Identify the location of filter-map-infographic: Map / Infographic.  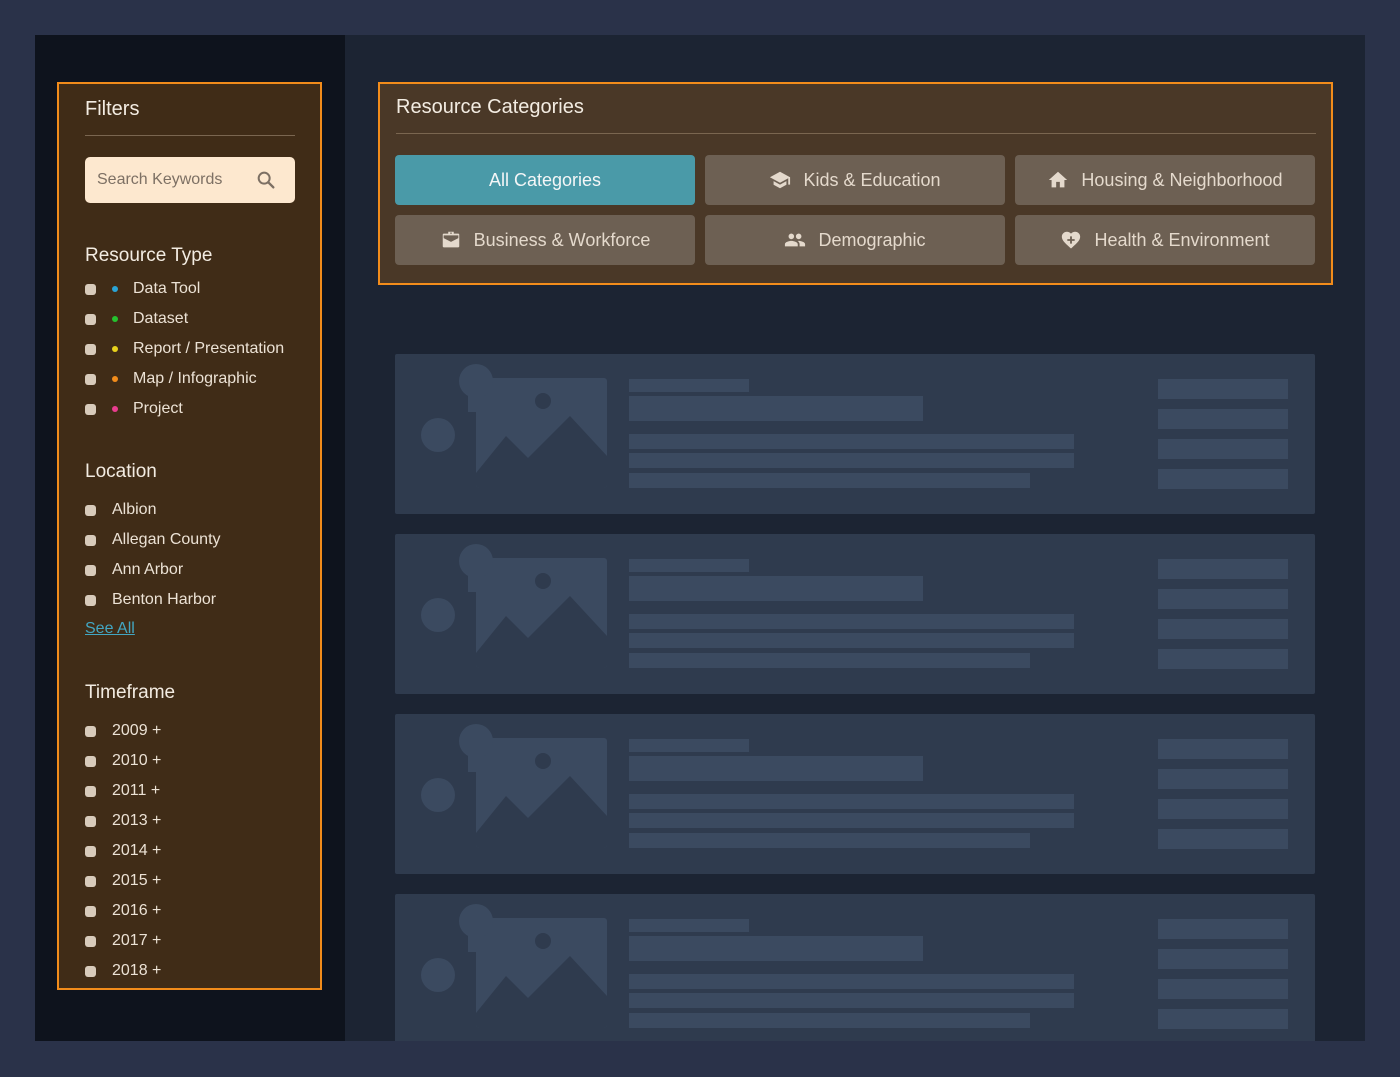
(171, 379).